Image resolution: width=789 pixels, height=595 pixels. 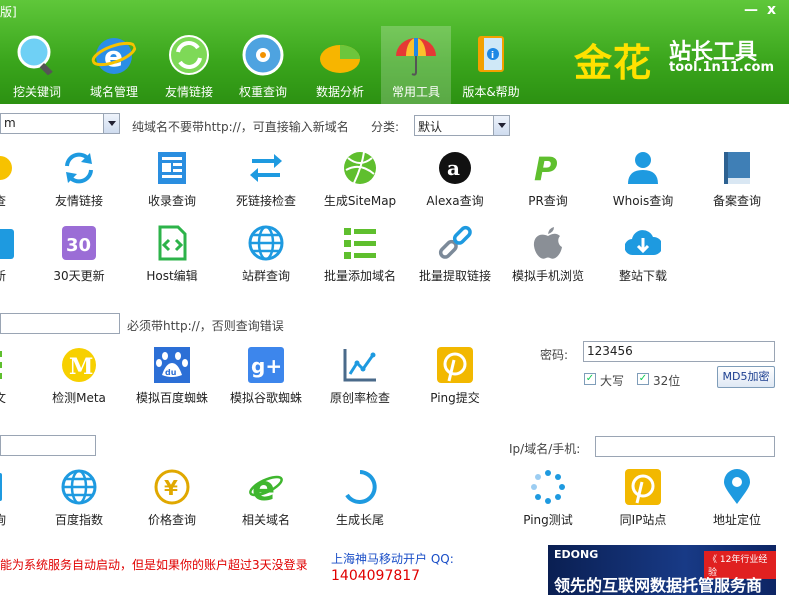 What do you see at coordinates (455, 398) in the screenshot?
I see `tool-label: Ping提交` at bounding box center [455, 398].